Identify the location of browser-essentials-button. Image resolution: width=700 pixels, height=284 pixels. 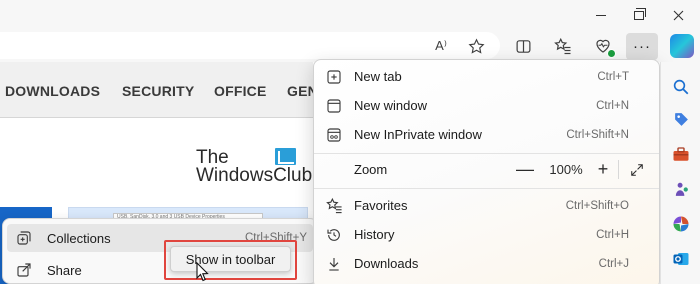
(604, 46).